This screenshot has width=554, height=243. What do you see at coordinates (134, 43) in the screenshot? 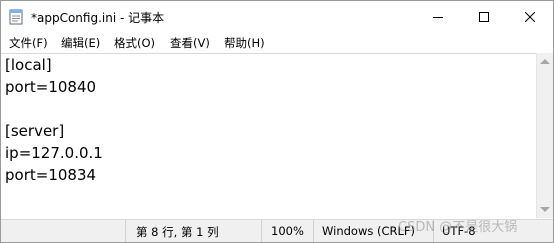
I see `menu-format: 格式(O)` at bounding box center [134, 43].